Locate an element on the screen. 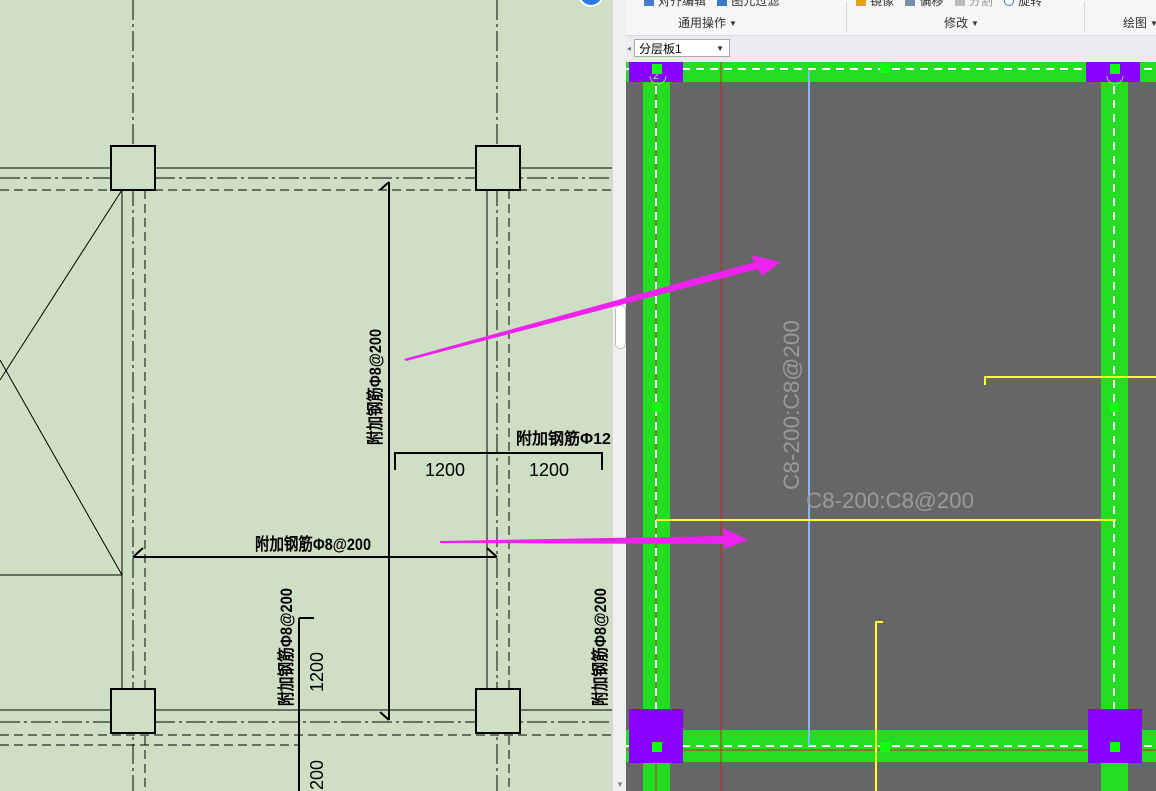 The height and width of the screenshot is (791, 1156). offset-button: 偏移 is located at coordinates (926, 4).